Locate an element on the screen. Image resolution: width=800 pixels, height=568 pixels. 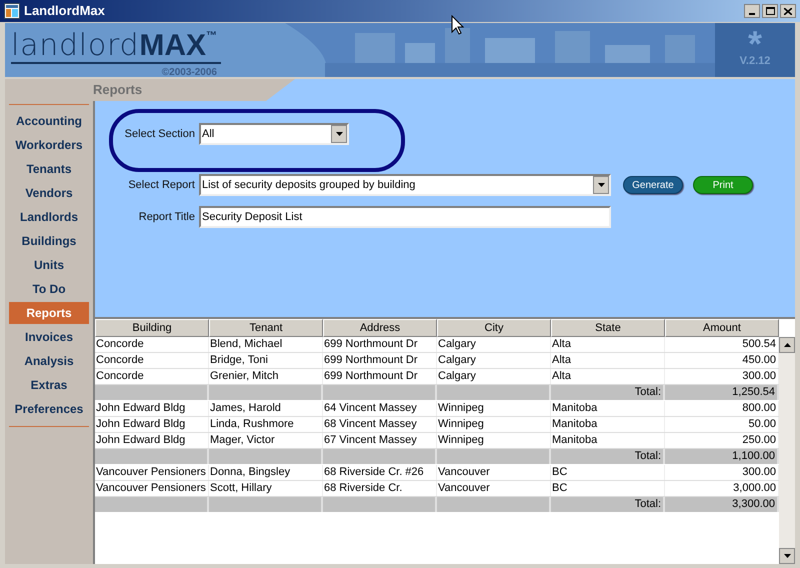
maximize-button is located at coordinates (770, 11).